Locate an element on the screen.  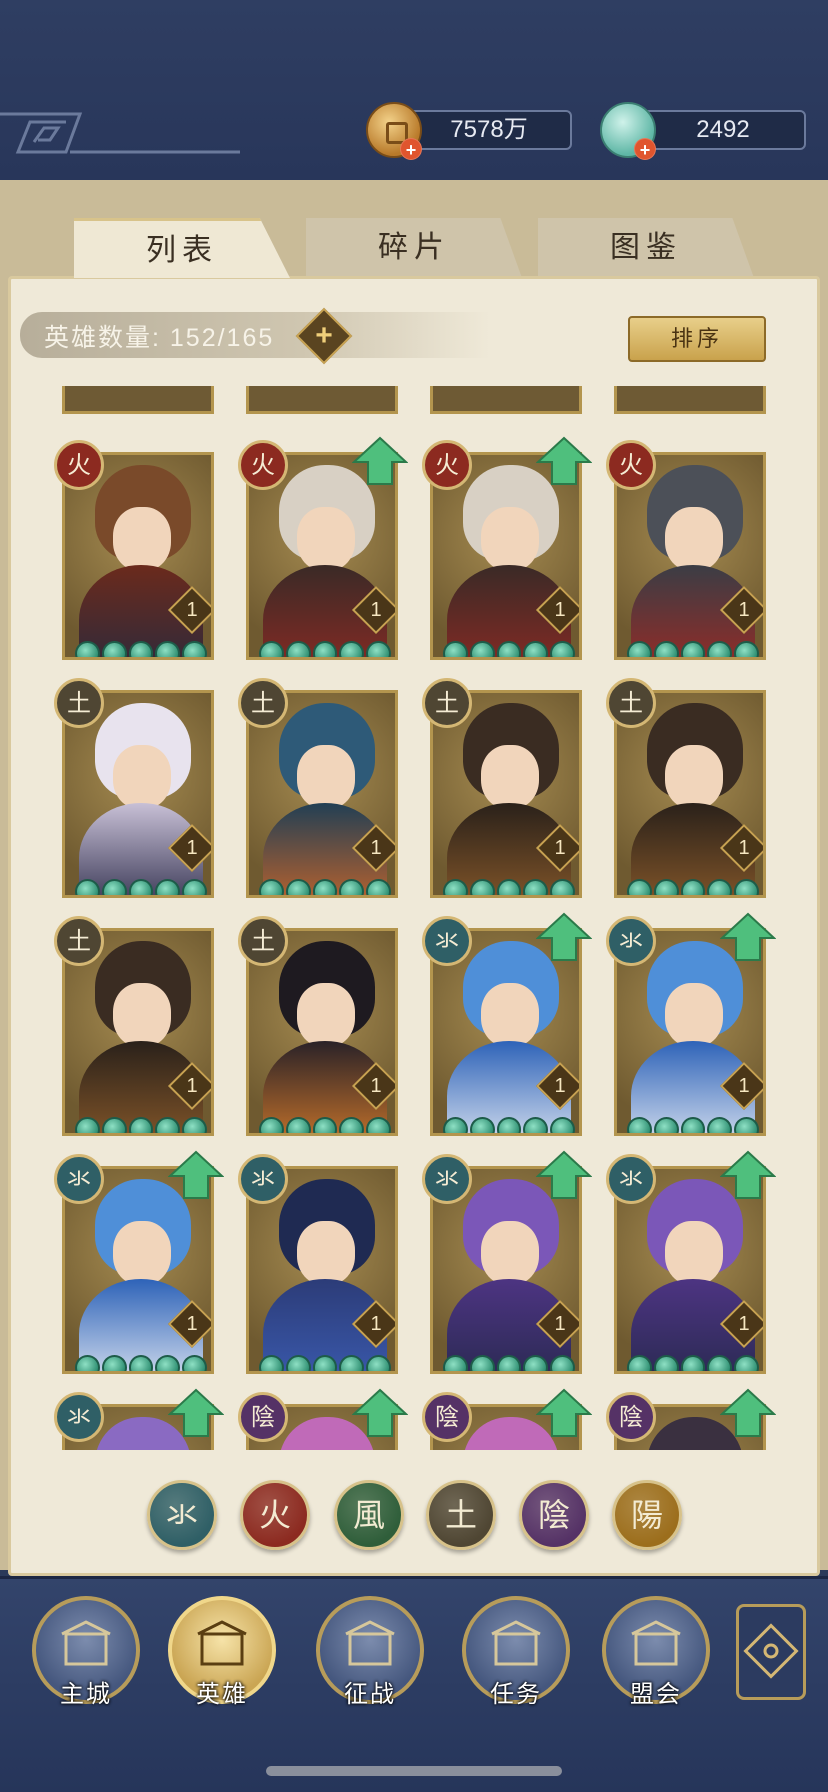
tab-codex: 图鉴 is located at coordinates (646, 248).